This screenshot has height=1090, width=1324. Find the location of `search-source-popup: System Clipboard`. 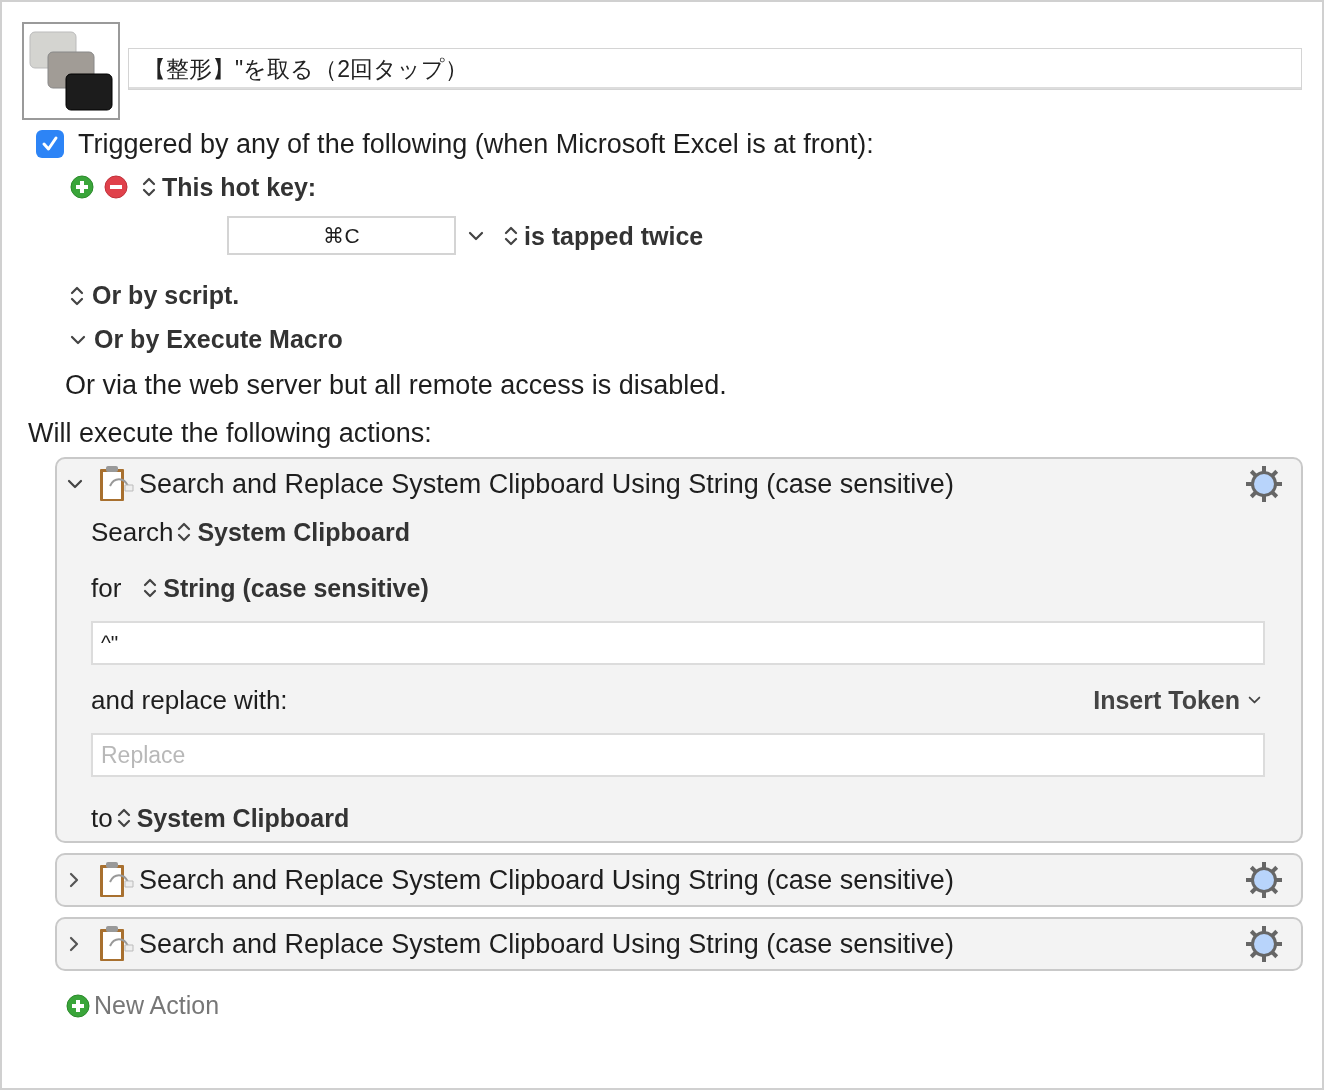

search-source-popup: System Clipboard is located at coordinates (293, 532).